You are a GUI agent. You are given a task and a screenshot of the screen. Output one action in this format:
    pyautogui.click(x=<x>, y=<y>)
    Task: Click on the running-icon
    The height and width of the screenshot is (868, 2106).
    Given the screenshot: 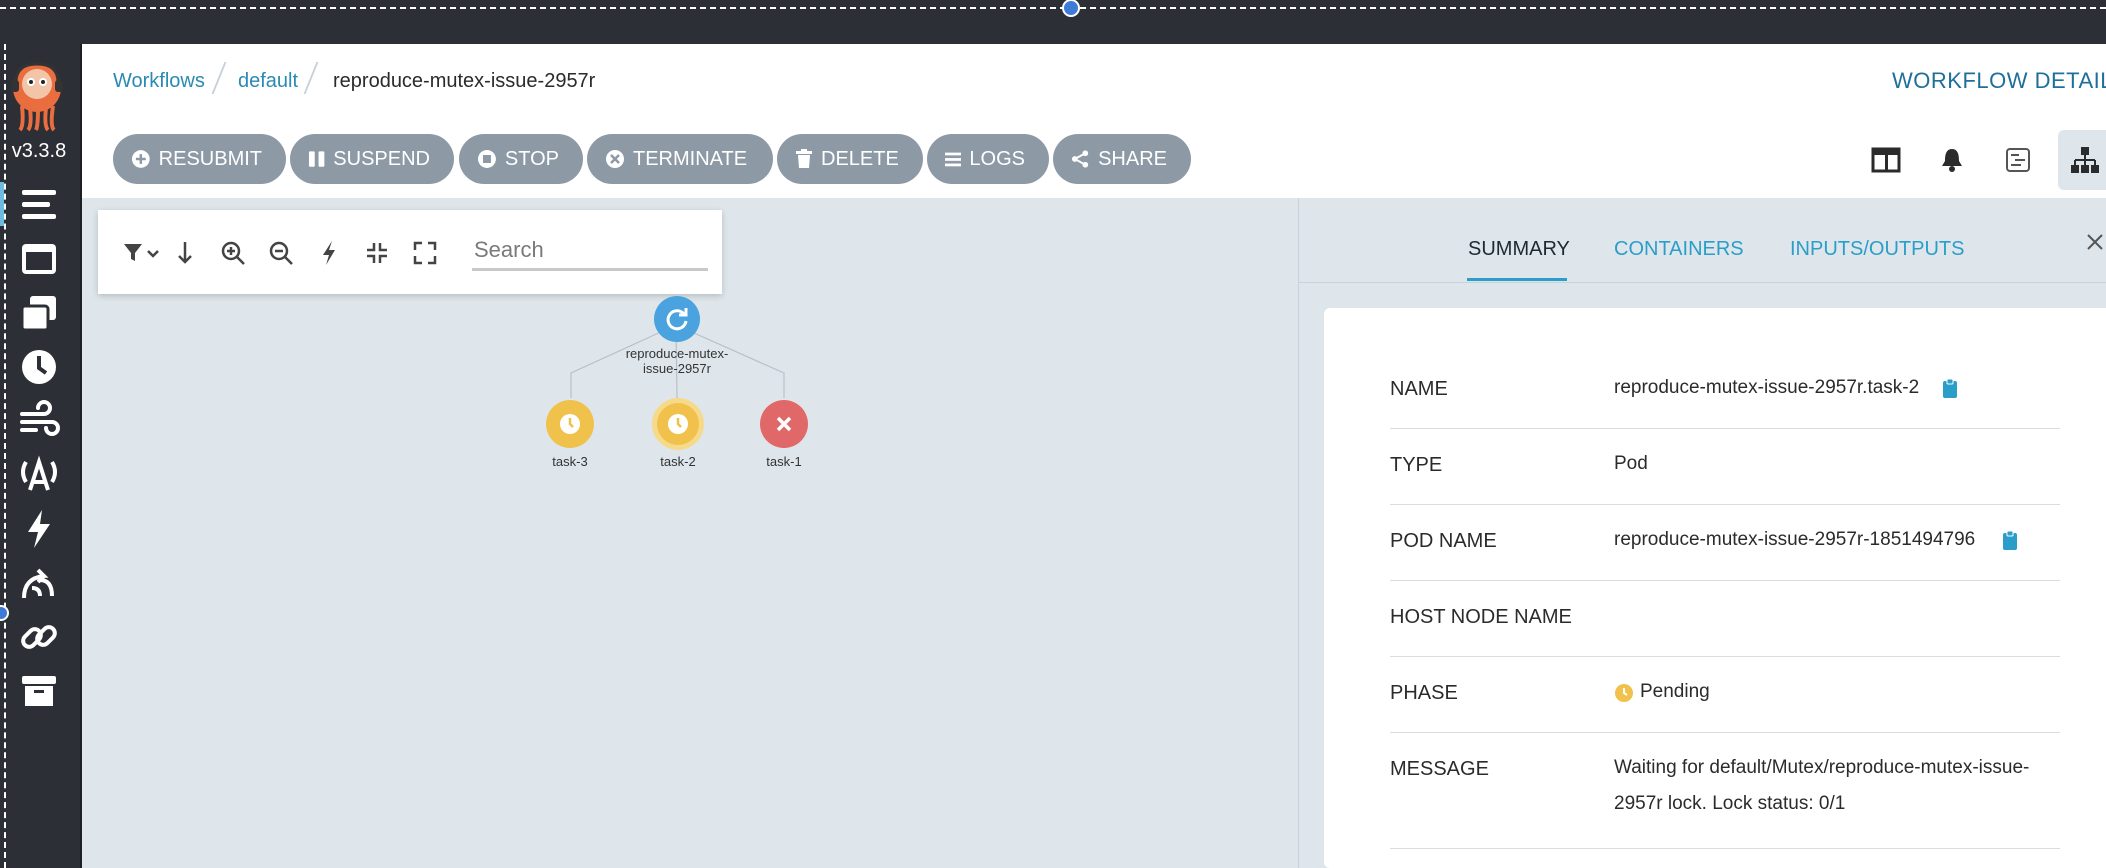 What is the action you would take?
    pyautogui.click(x=677, y=319)
    